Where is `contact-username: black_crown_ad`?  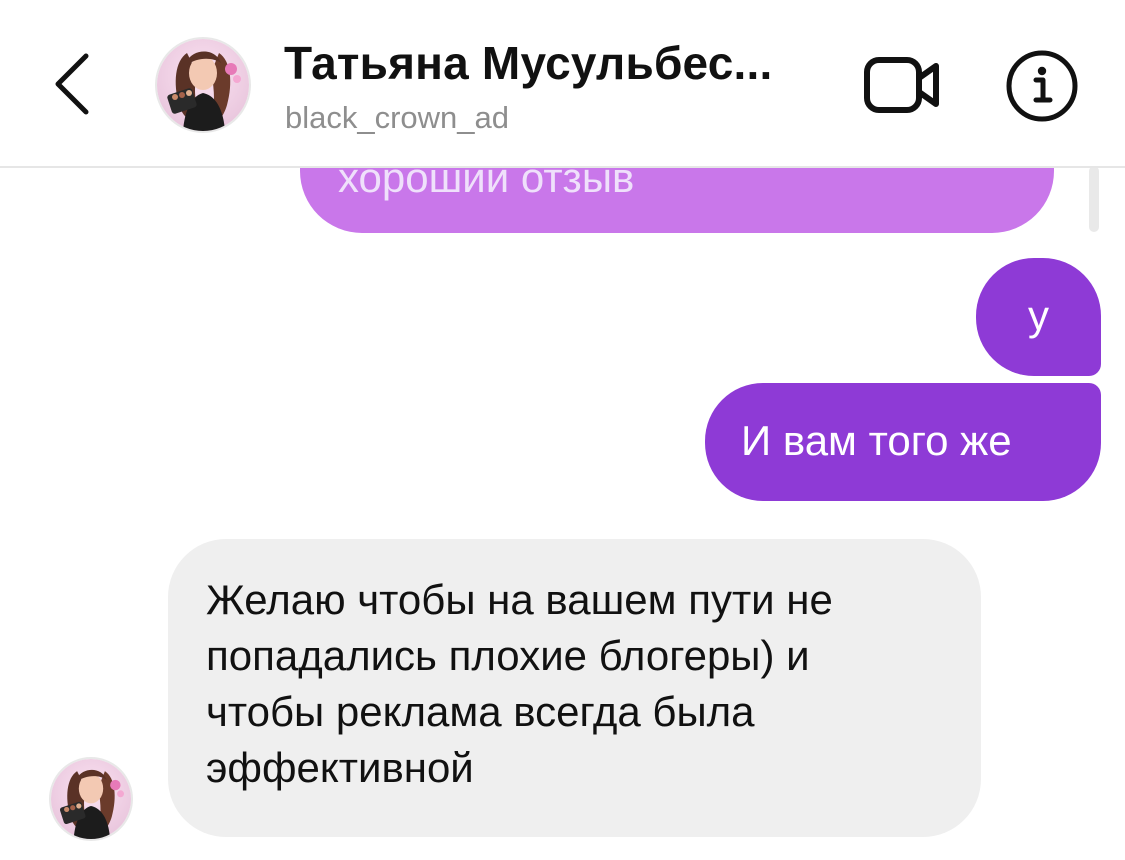 contact-username: black_crown_ad is located at coordinates (397, 118).